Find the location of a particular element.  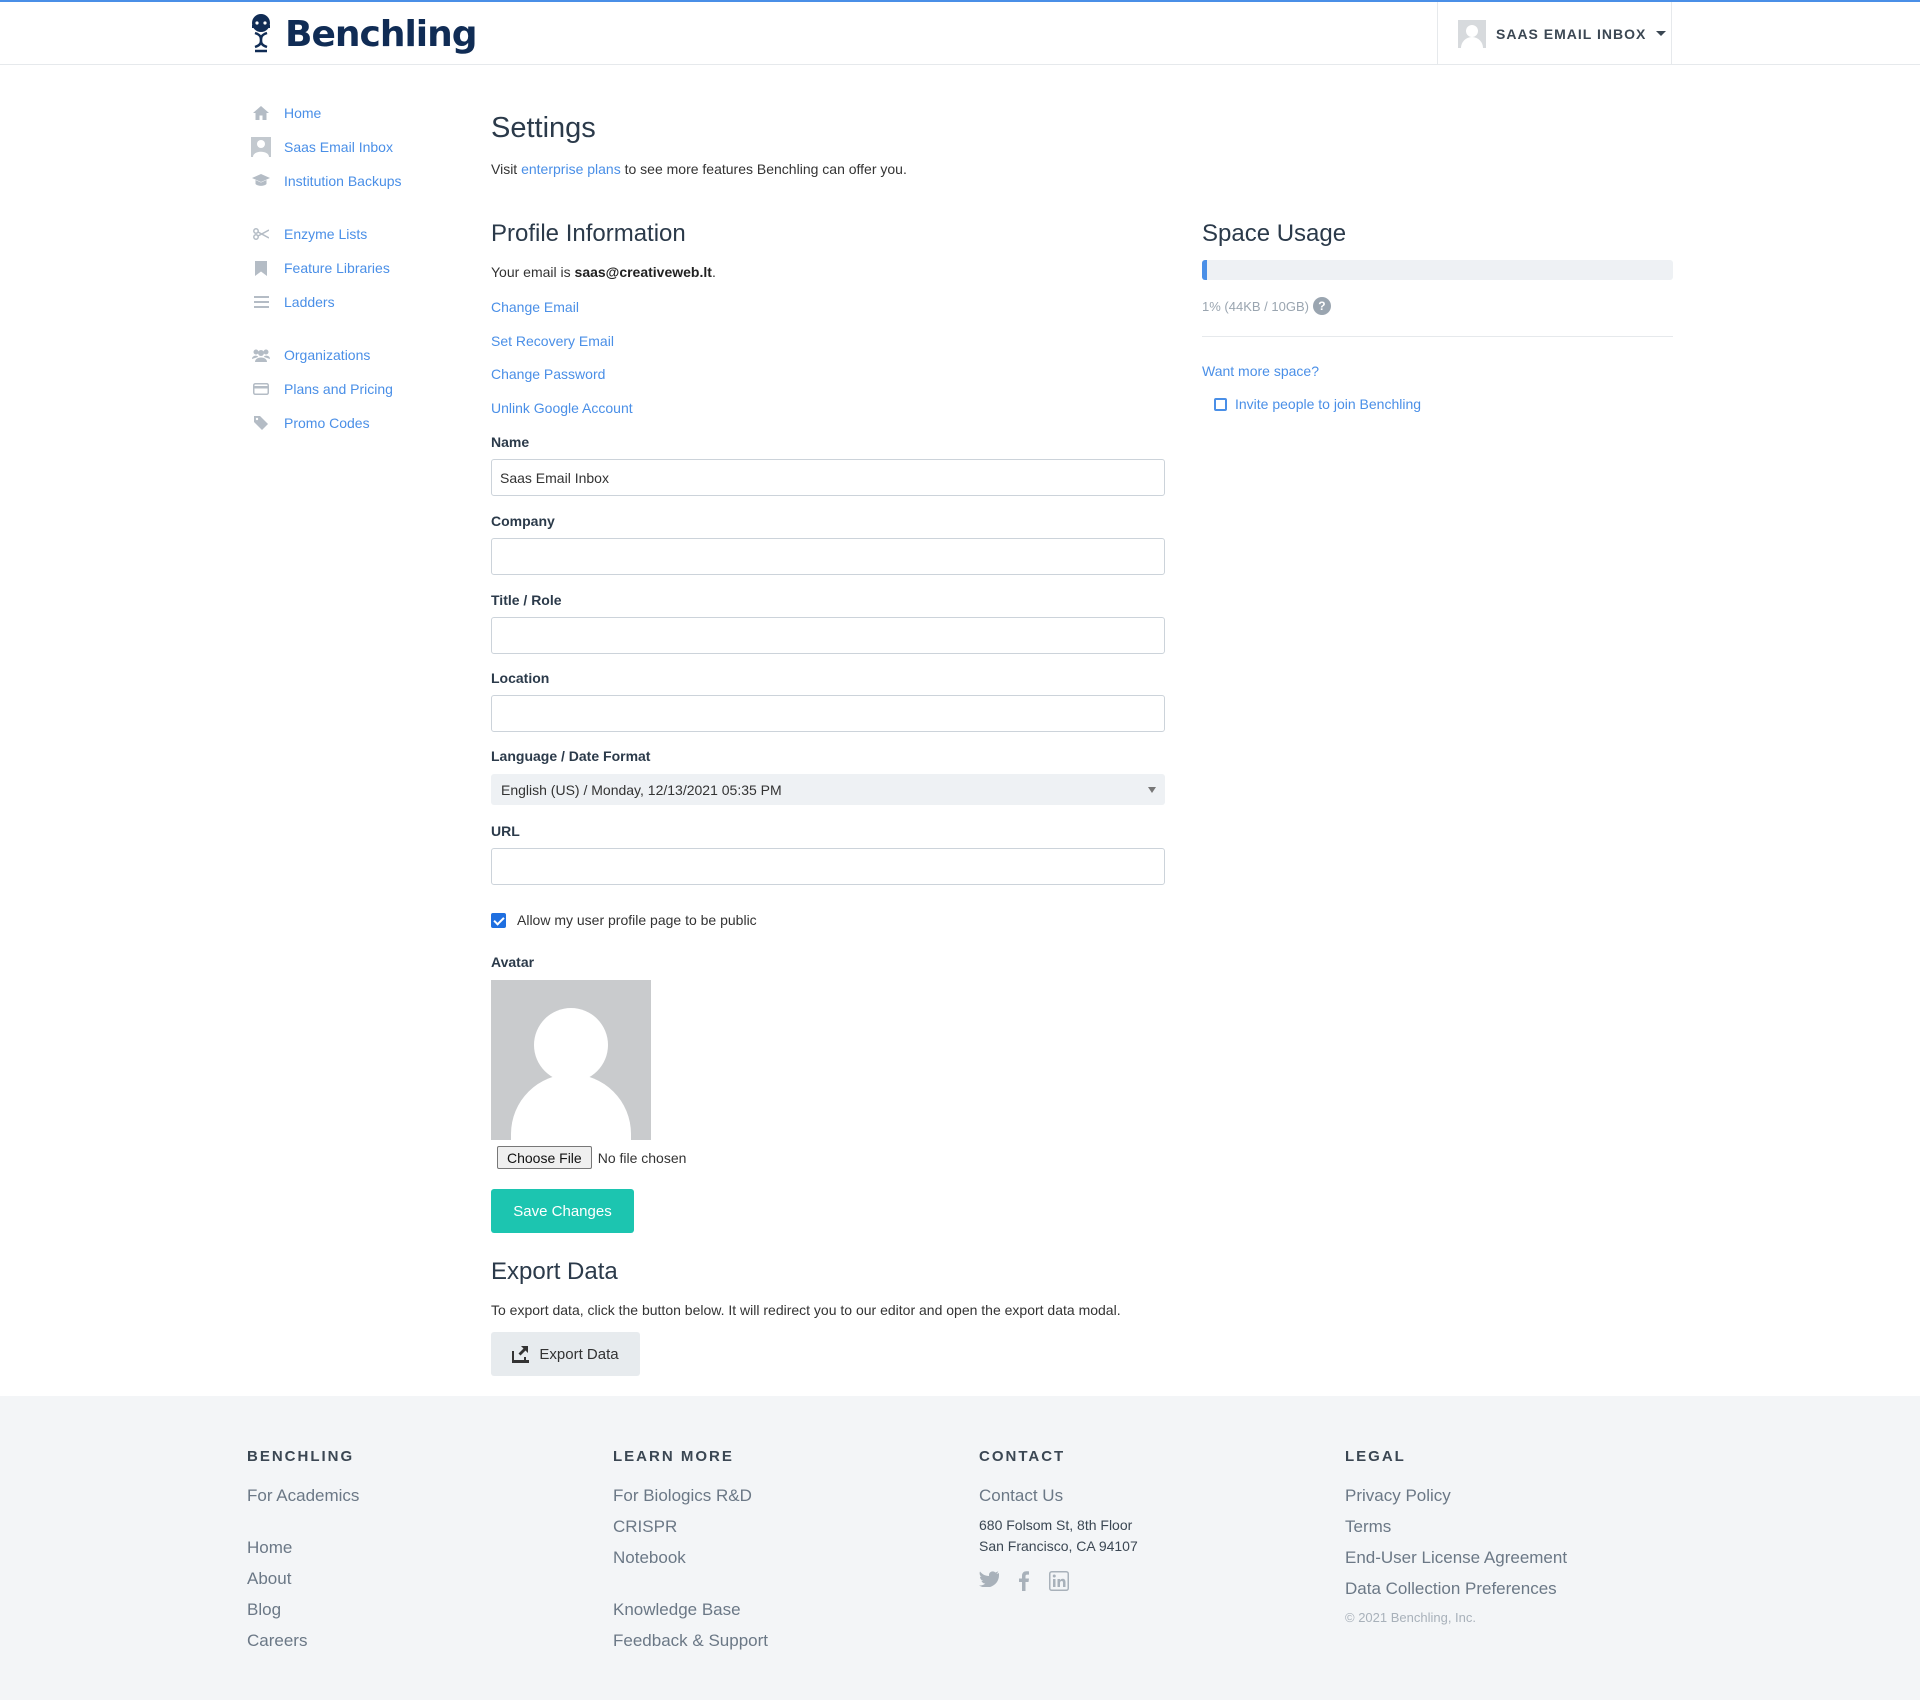

space-usage-progress-fill is located at coordinates (1204, 270).